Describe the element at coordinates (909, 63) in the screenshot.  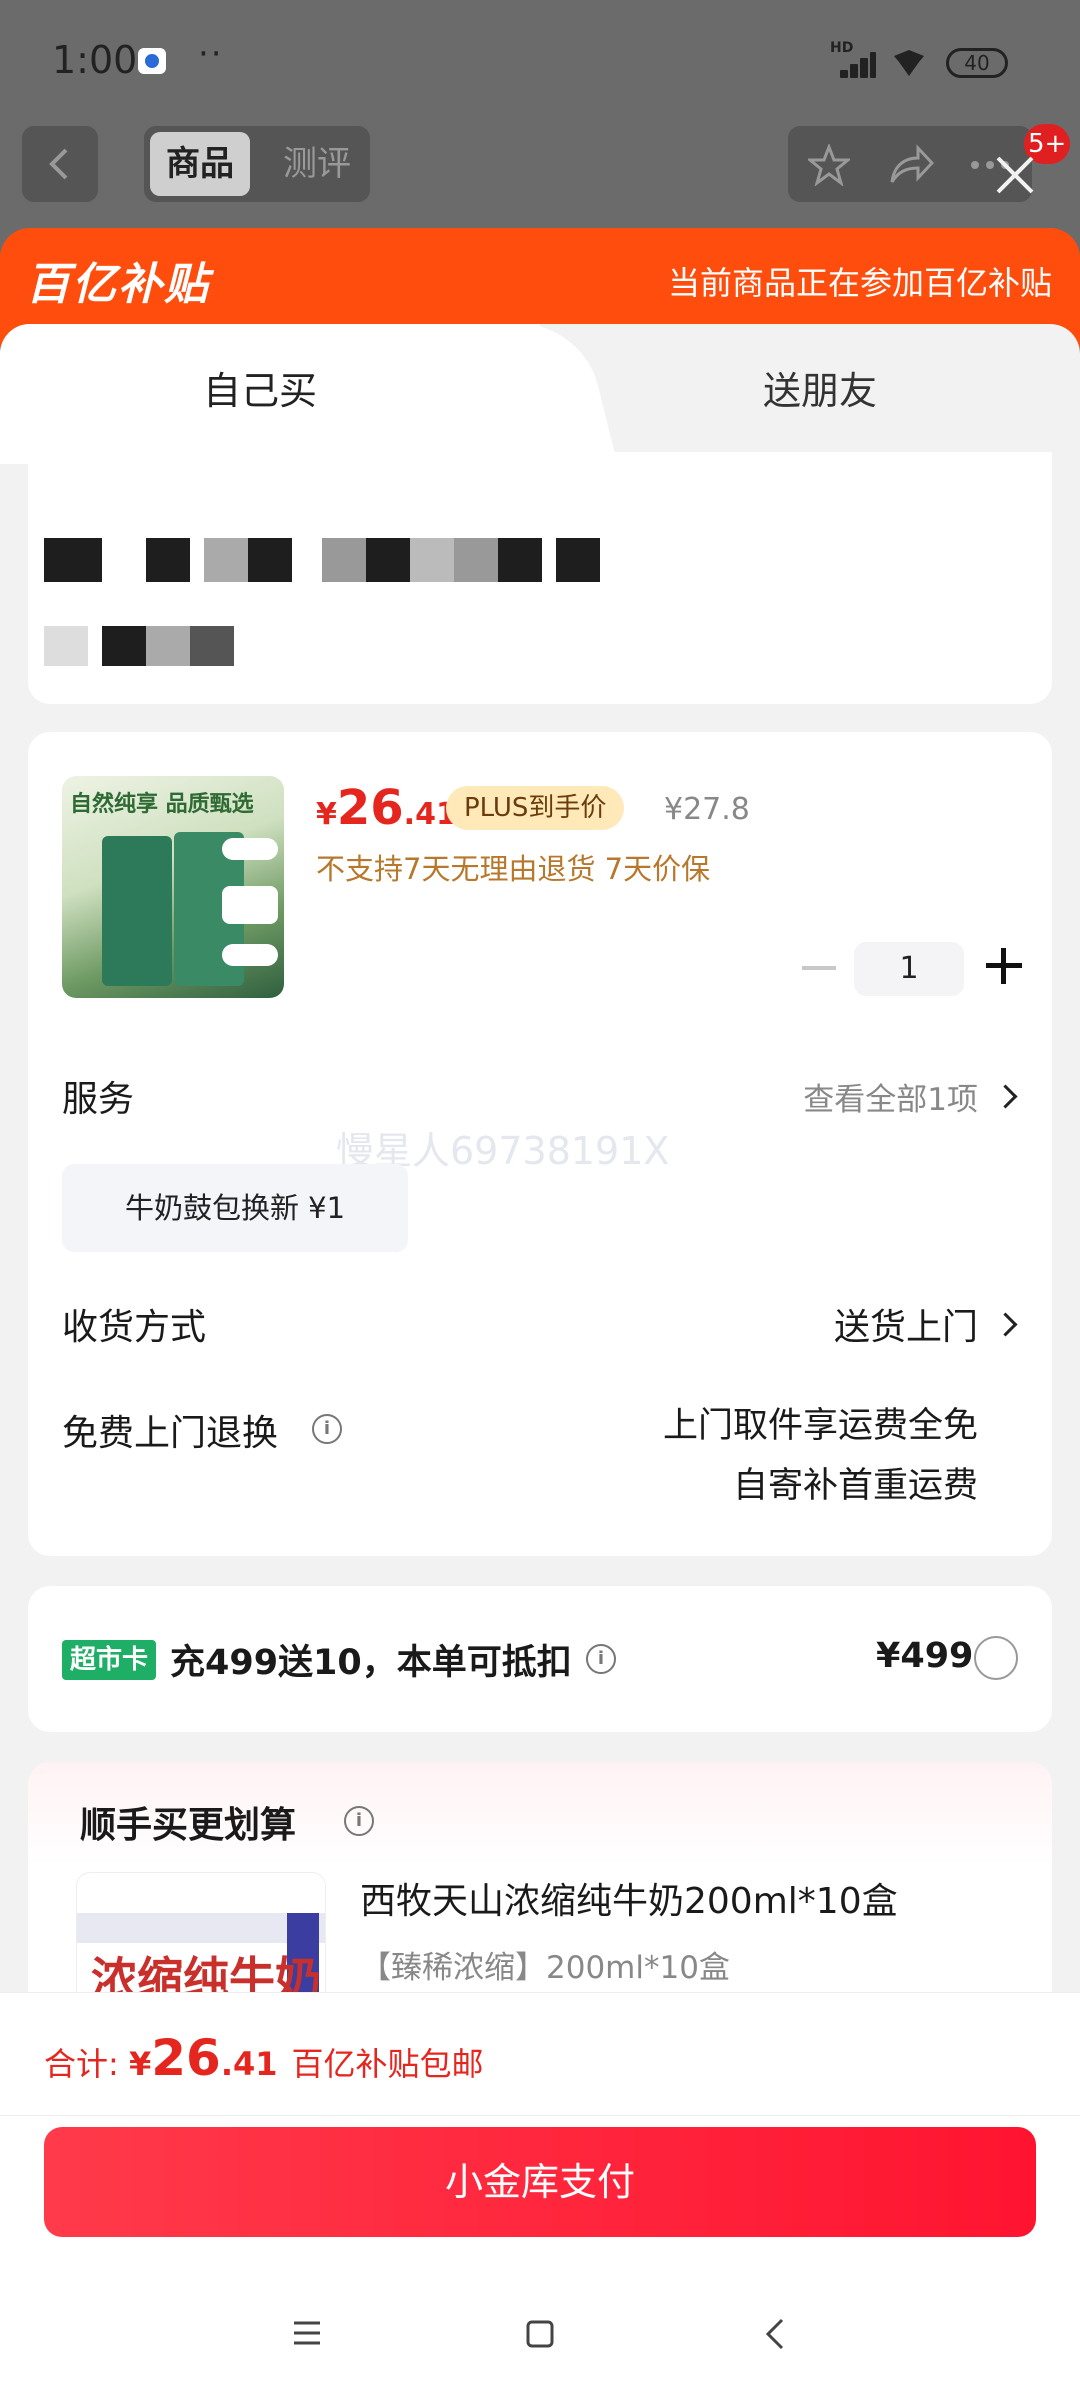
I see `wifi-icon` at that location.